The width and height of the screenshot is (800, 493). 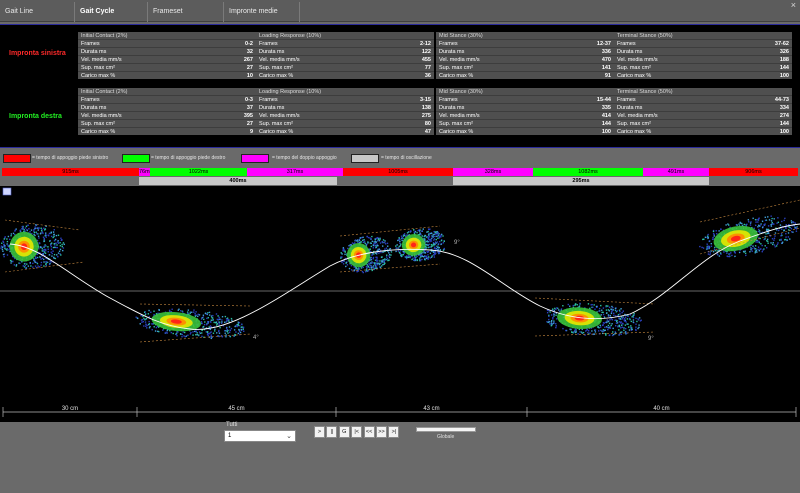 What do you see at coordinates (332, 432) in the screenshot?
I see `pause-button: ||` at bounding box center [332, 432].